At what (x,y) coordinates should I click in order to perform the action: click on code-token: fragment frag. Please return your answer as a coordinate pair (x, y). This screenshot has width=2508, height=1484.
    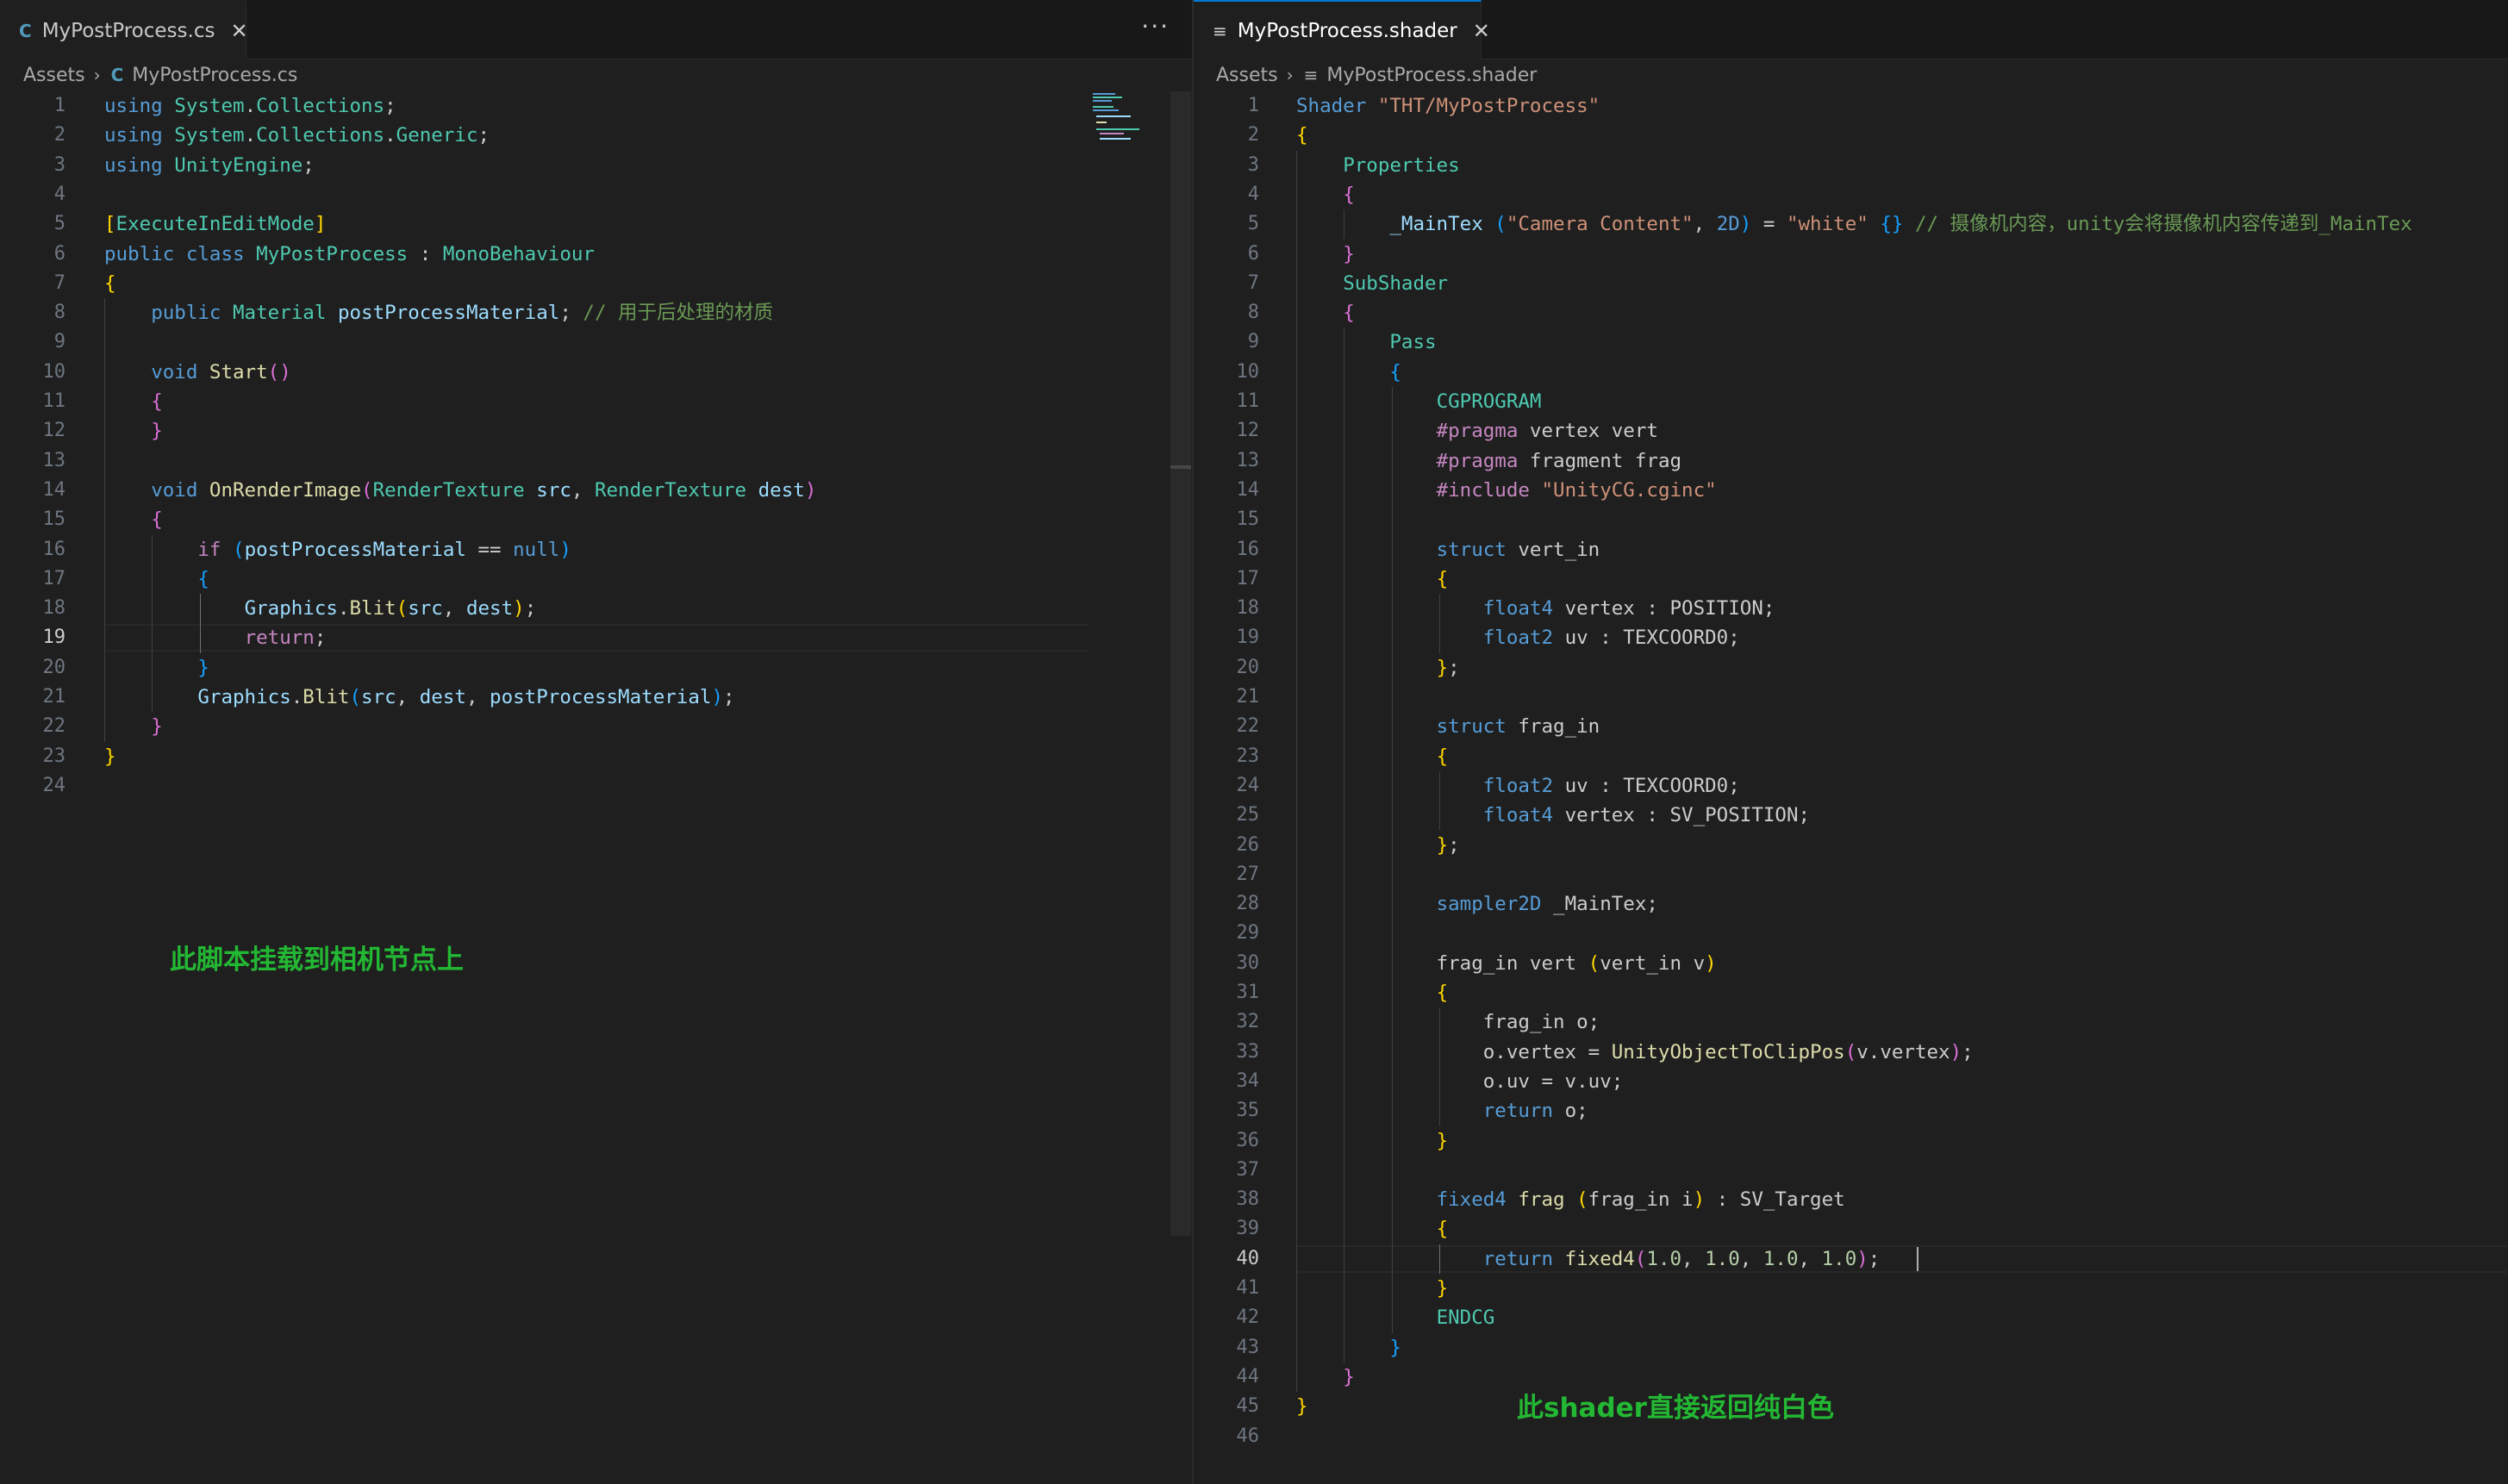
    Looking at the image, I should click on (1600, 460).